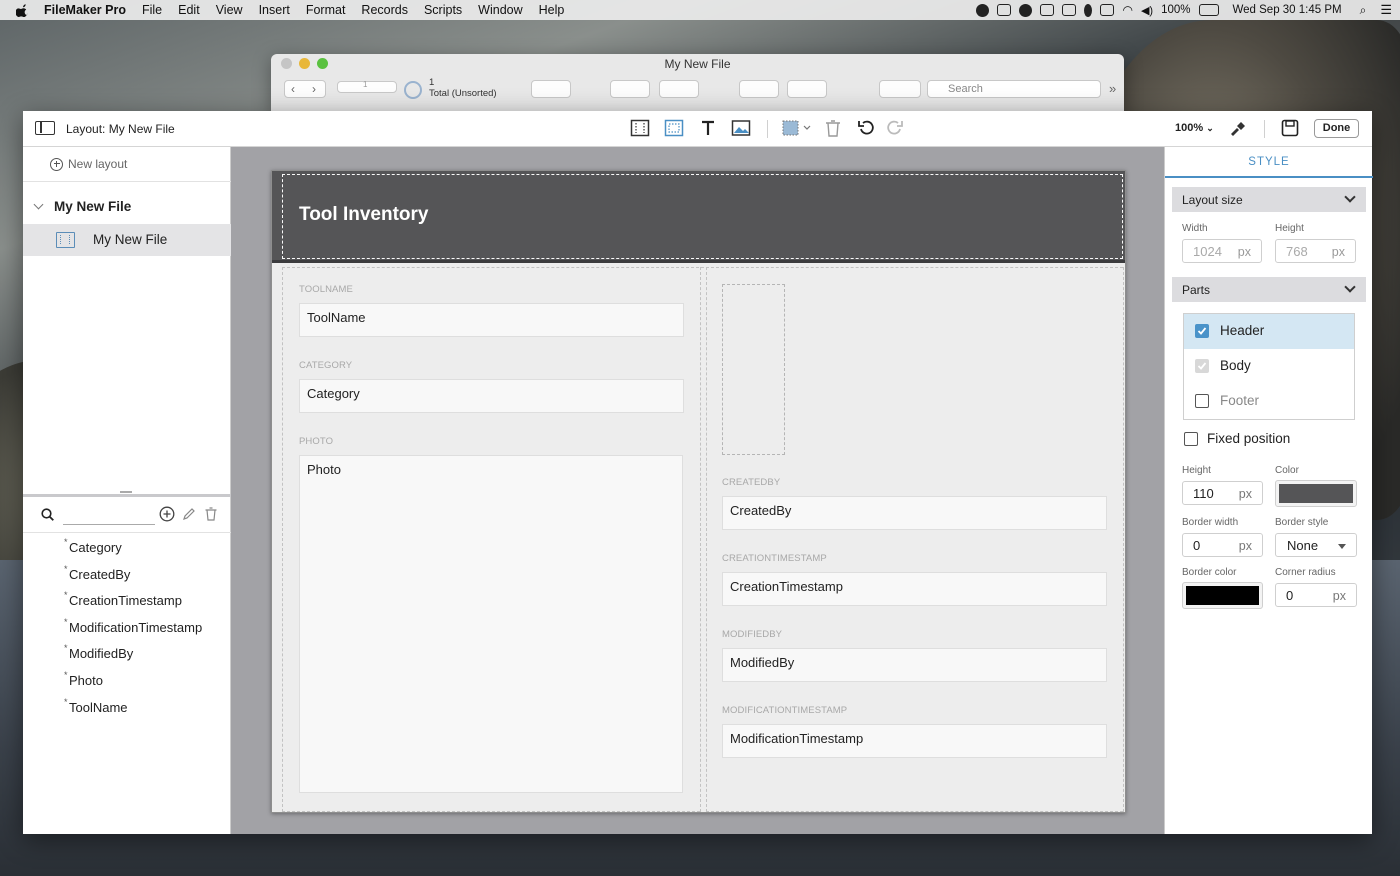 Image resolution: width=1400 pixels, height=876 pixels. Describe the element at coordinates (167, 514) in the screenshot. I see `add-field-icon` at that location.